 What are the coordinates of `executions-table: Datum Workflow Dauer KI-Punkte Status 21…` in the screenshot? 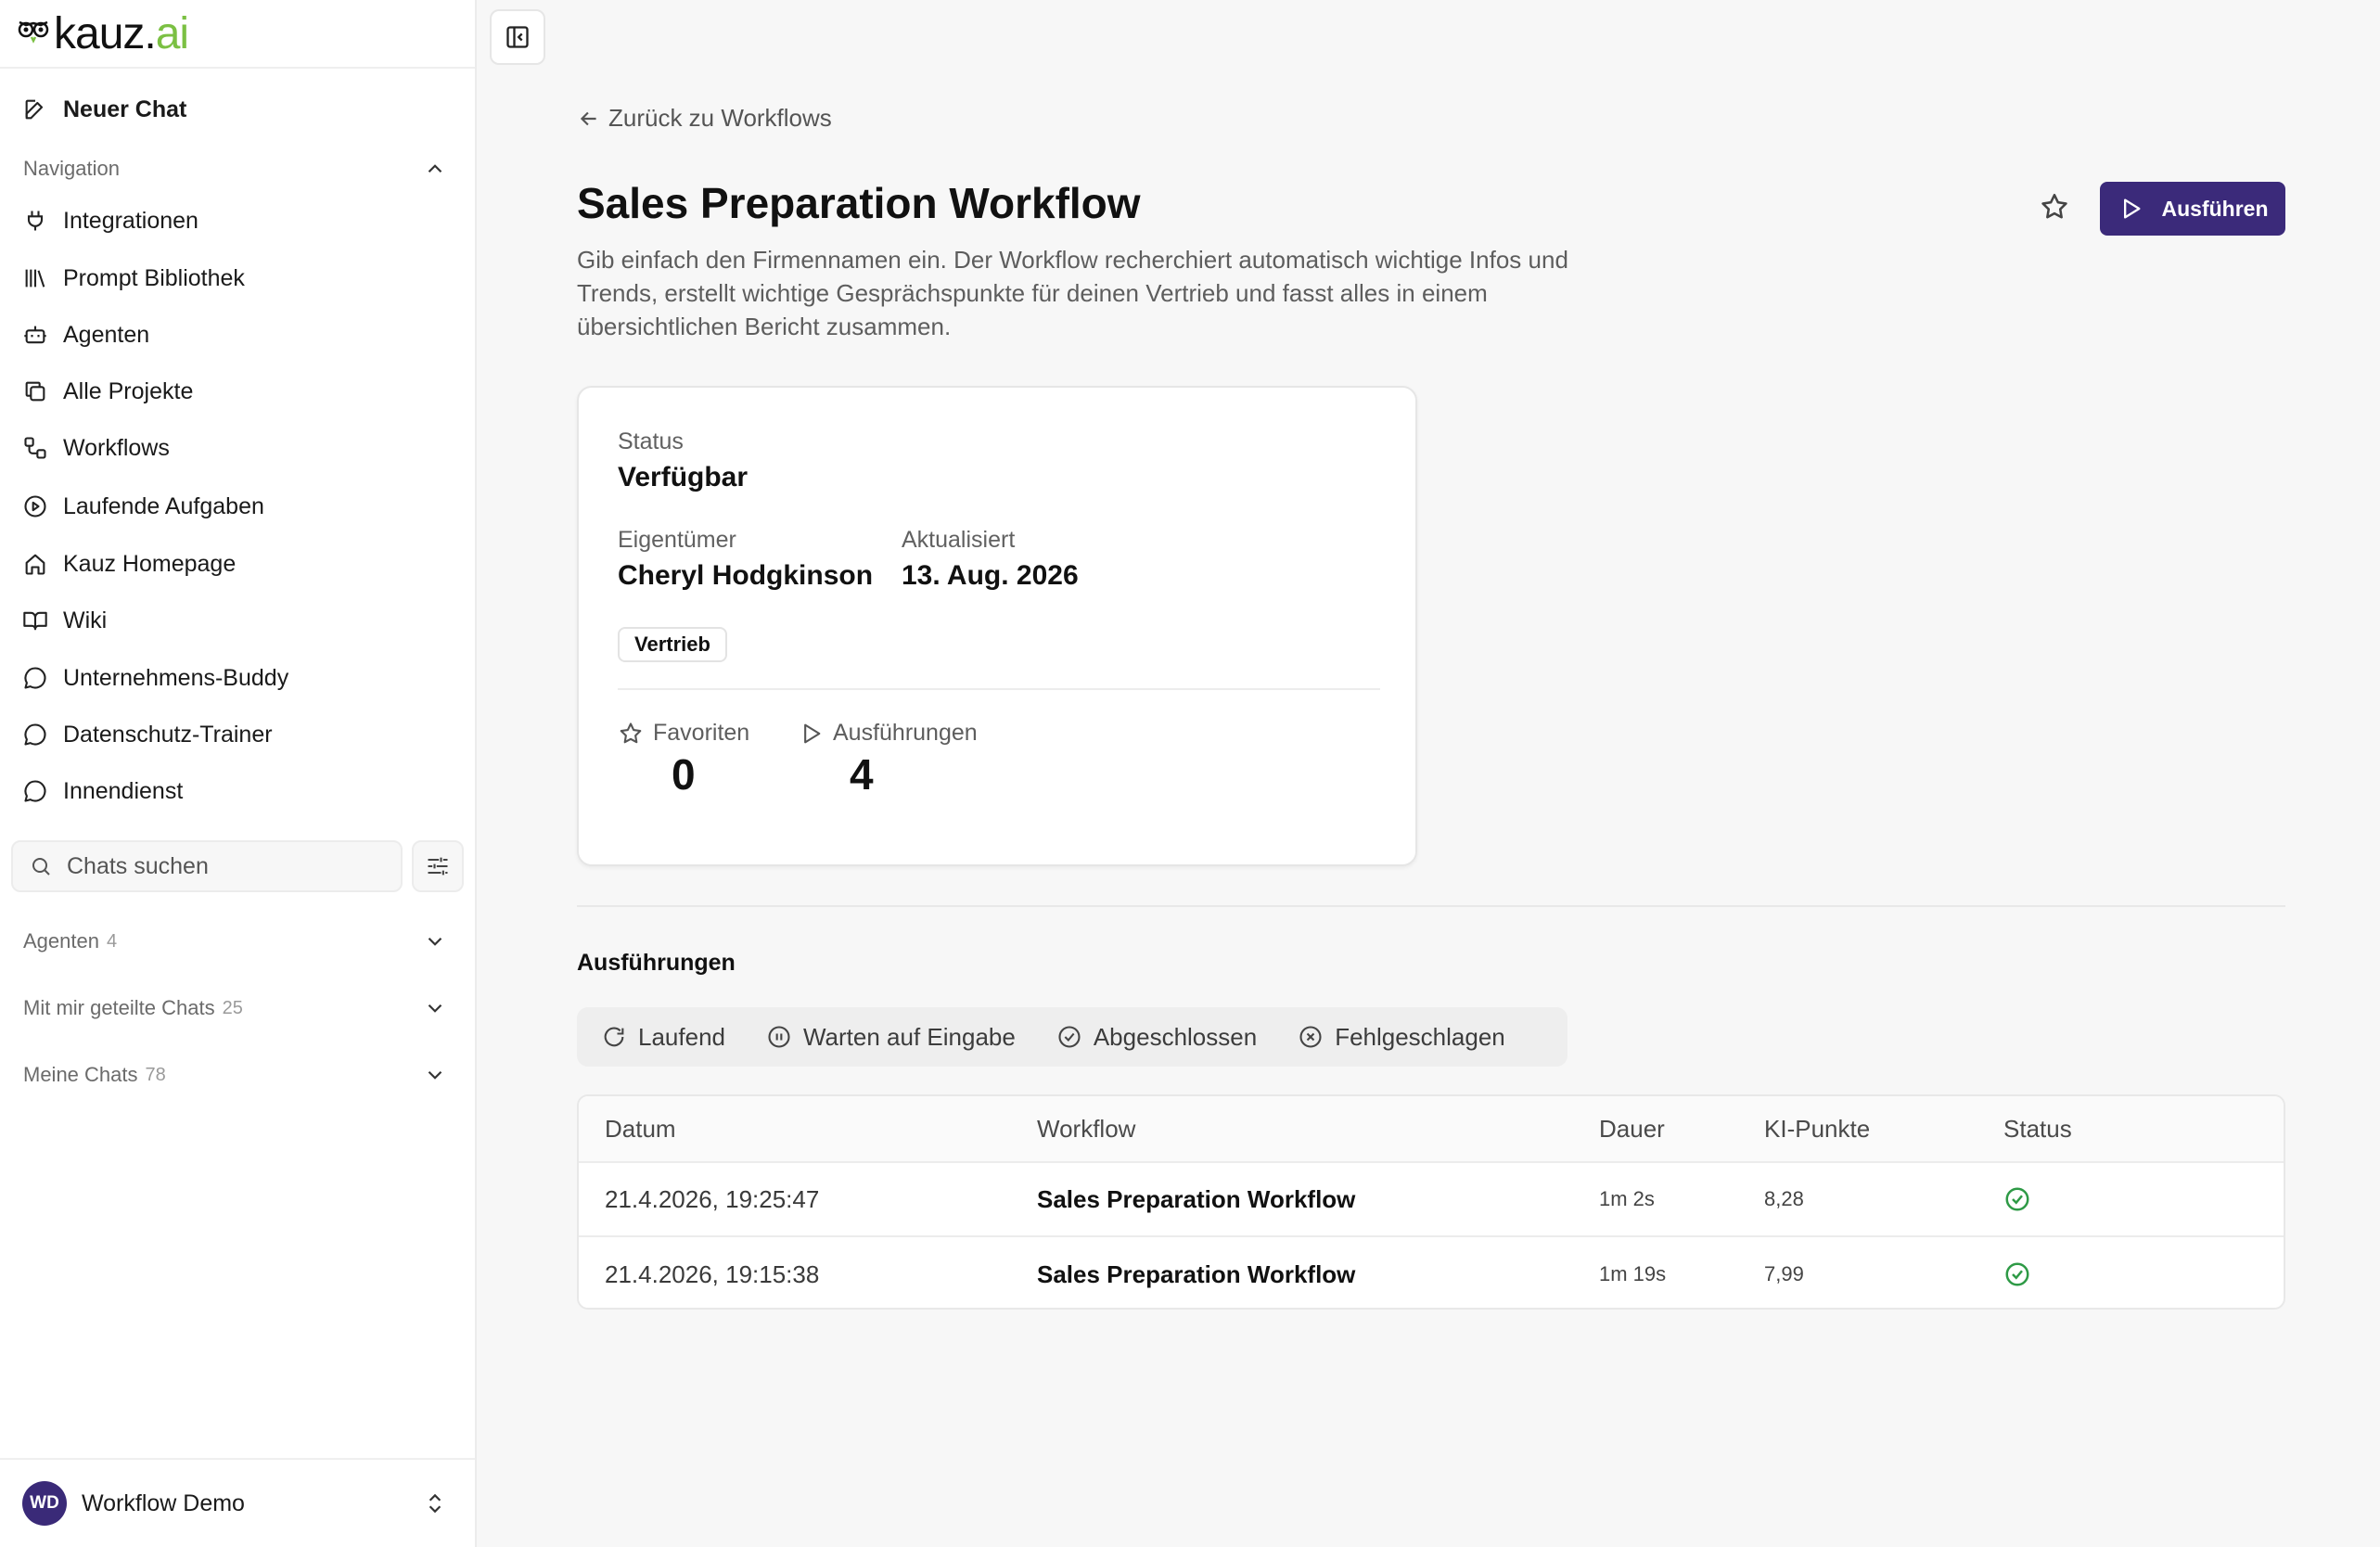 It's located at (1431, 1202).